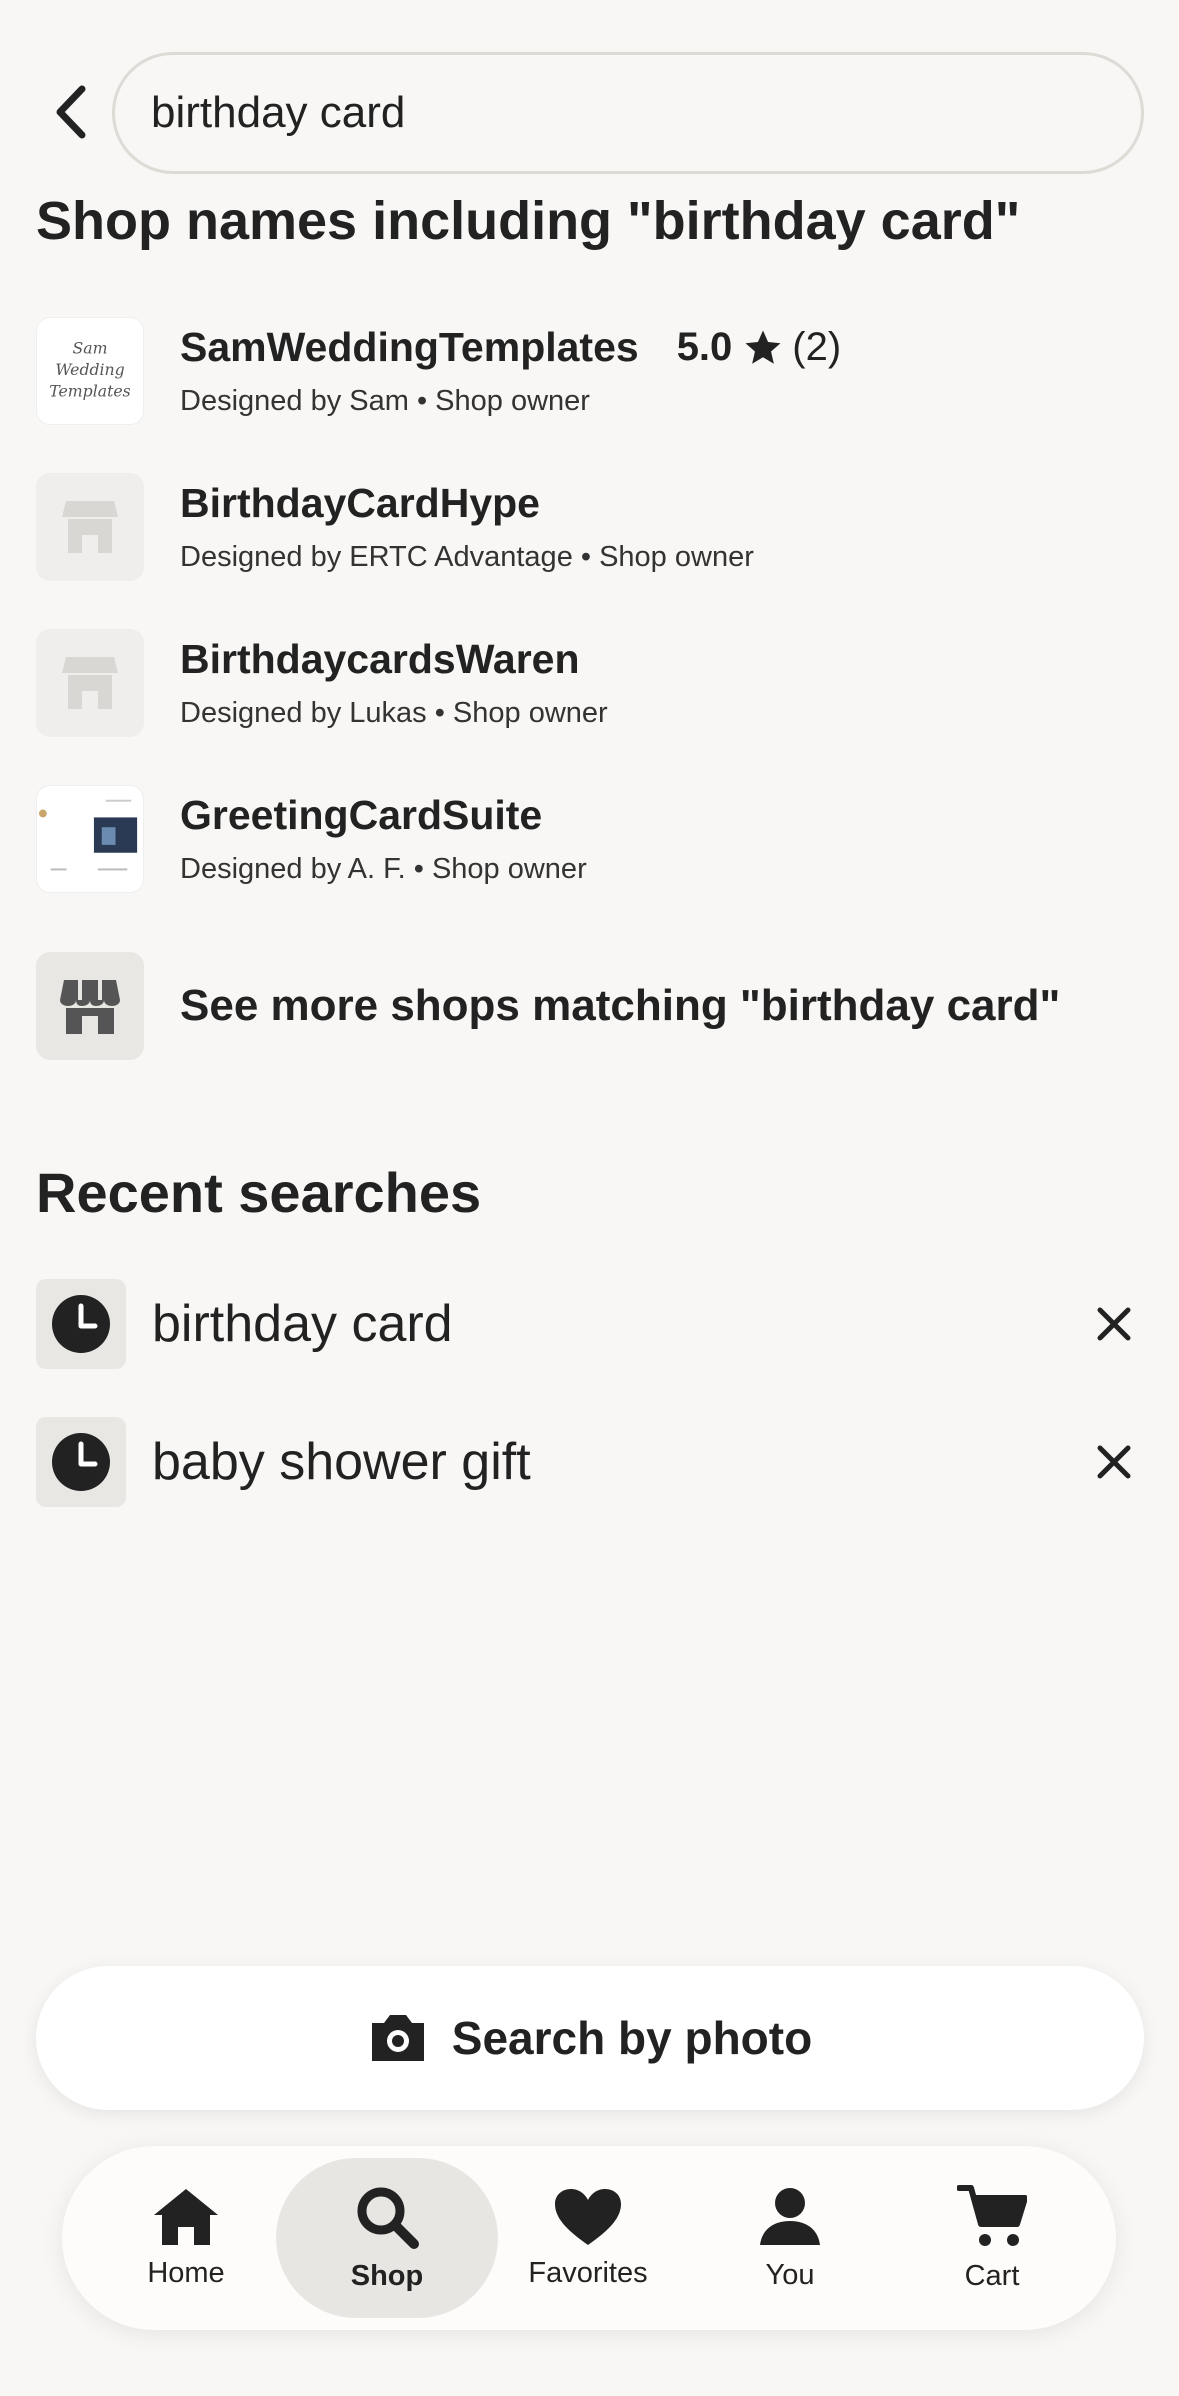 The height and width of the screenshot is (2396, 1179). Describe the element at coordinates (383, 869) in the screenshot. I see `shop-subtitle: Designed by A. F. • Shop owner` at that location.